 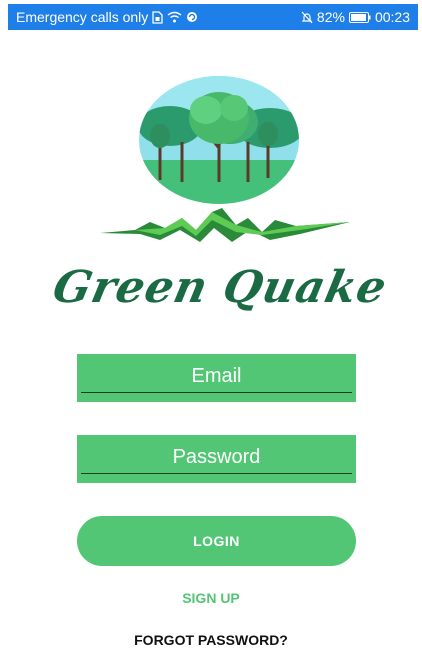 What do you see at coordinates (359, 17) in the screenshot?
I see `battery-icon` at bounding box center [359, 17].